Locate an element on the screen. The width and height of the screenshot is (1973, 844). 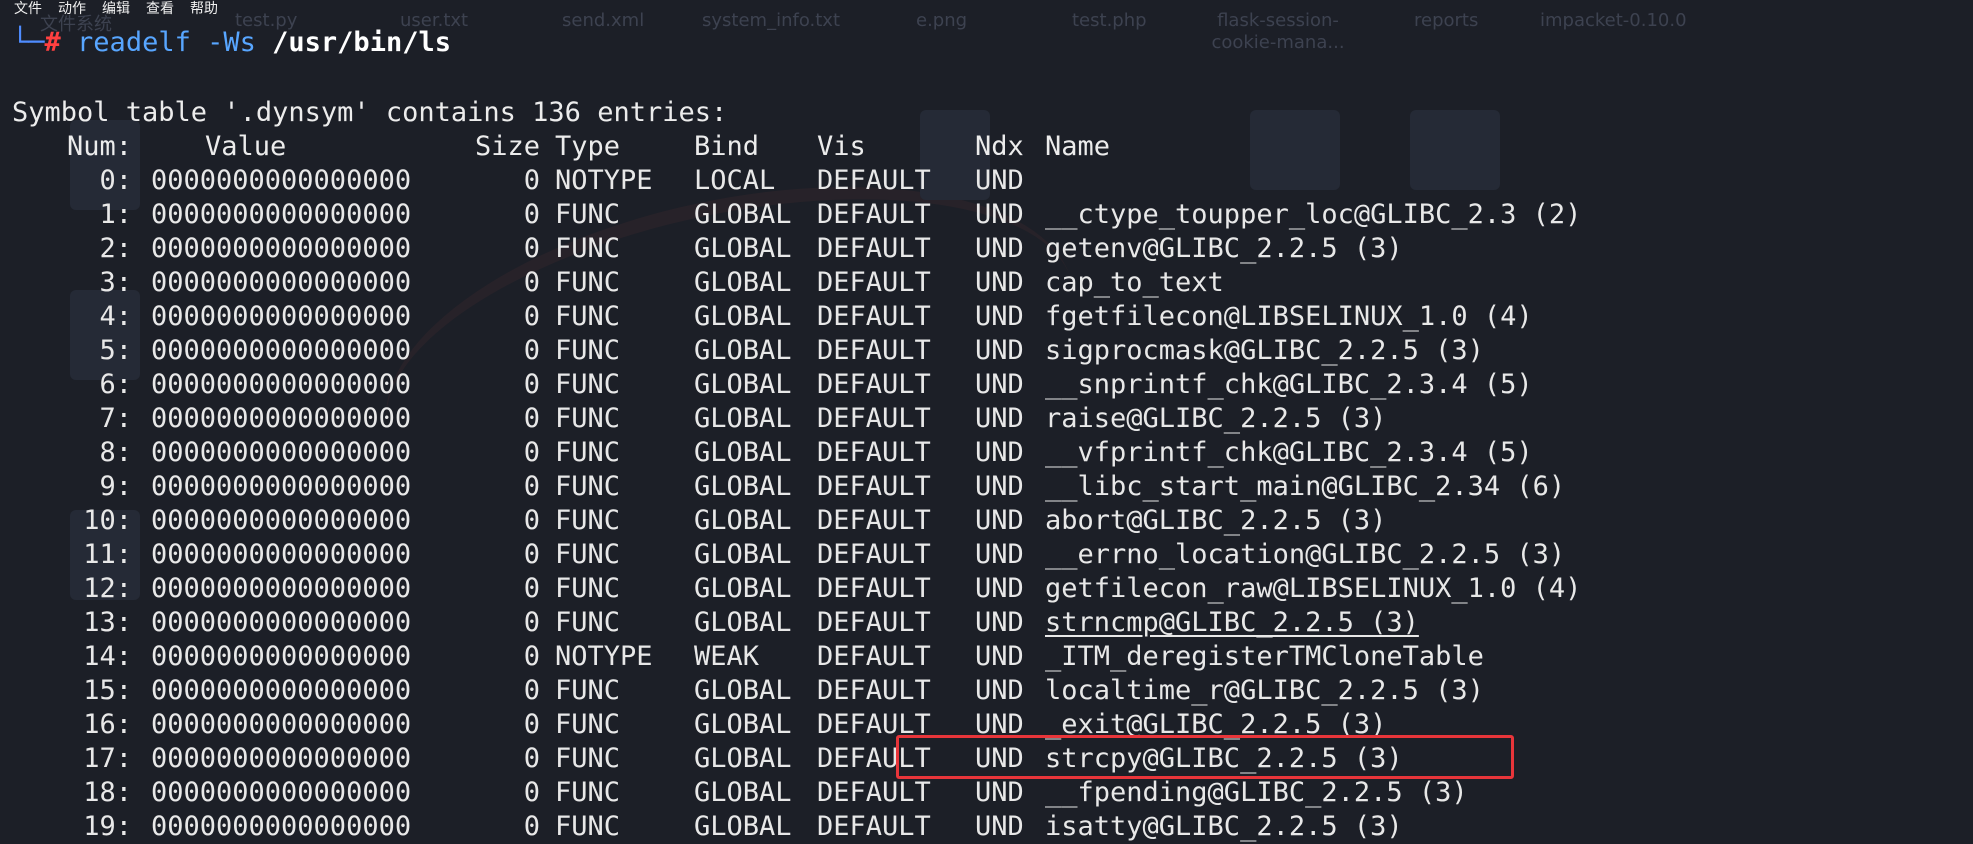
header-bind: Bind is located at coordinates (727, 146).